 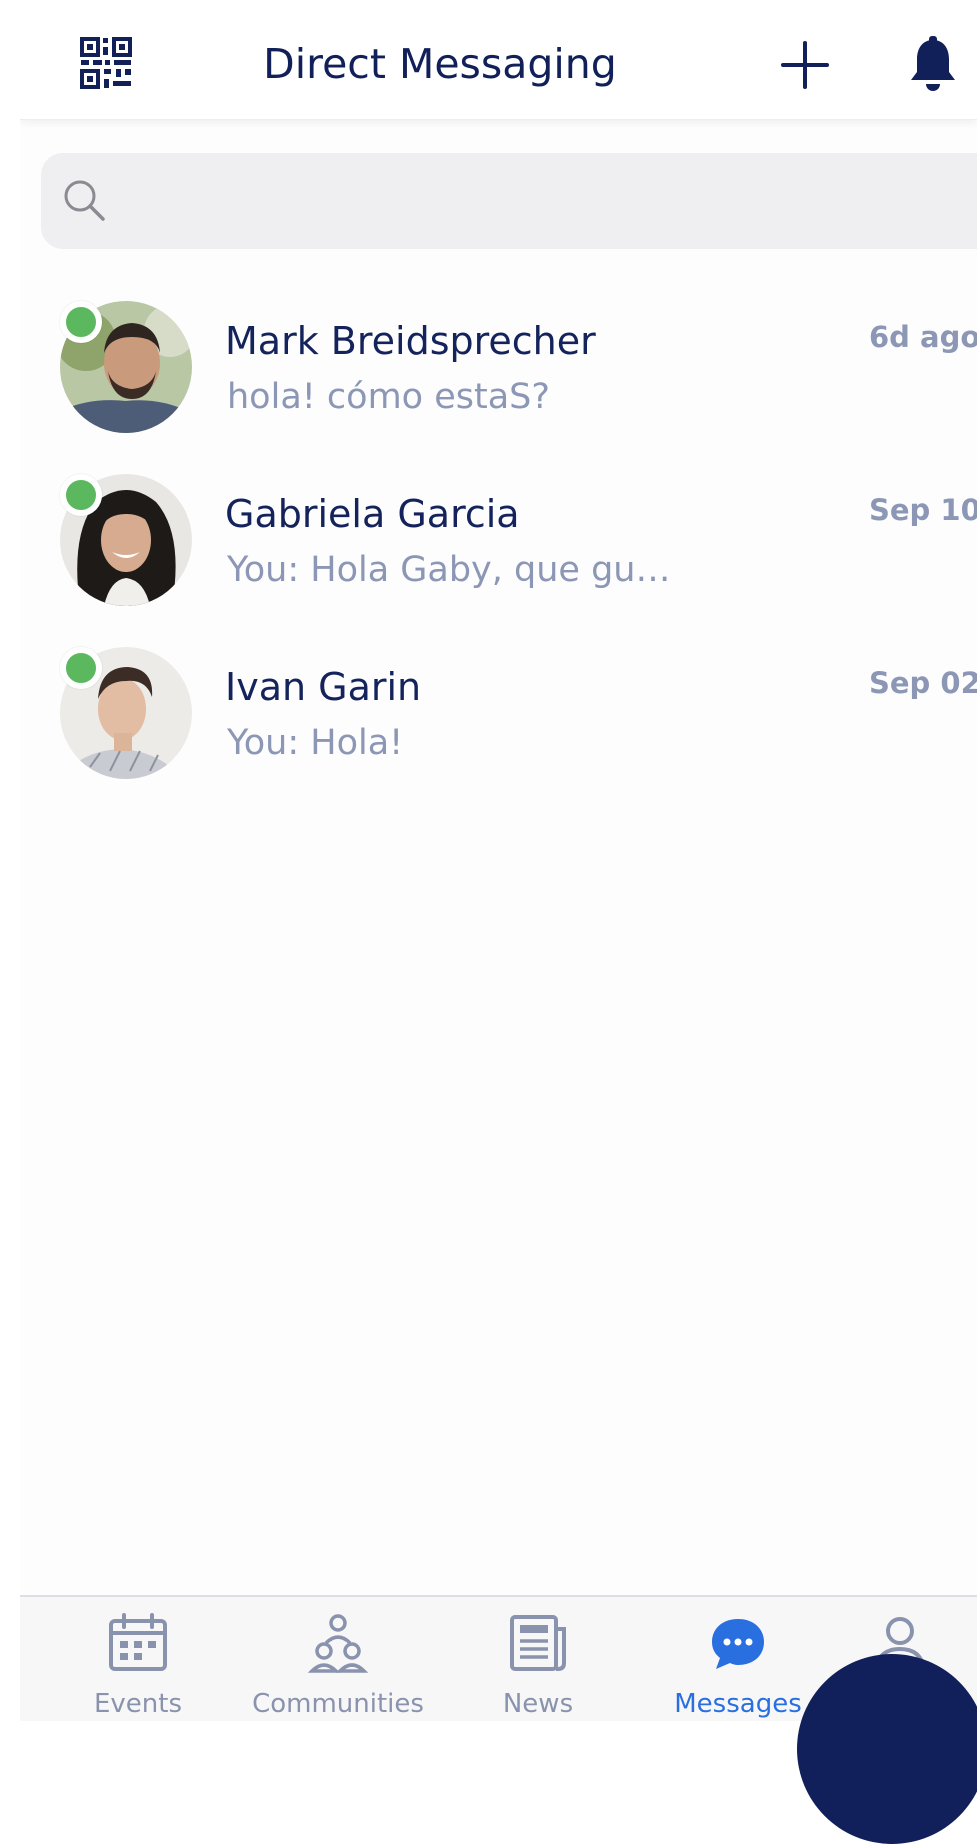 I want to click on message-timestamp: Sep 10, so click(x=923, y=510).